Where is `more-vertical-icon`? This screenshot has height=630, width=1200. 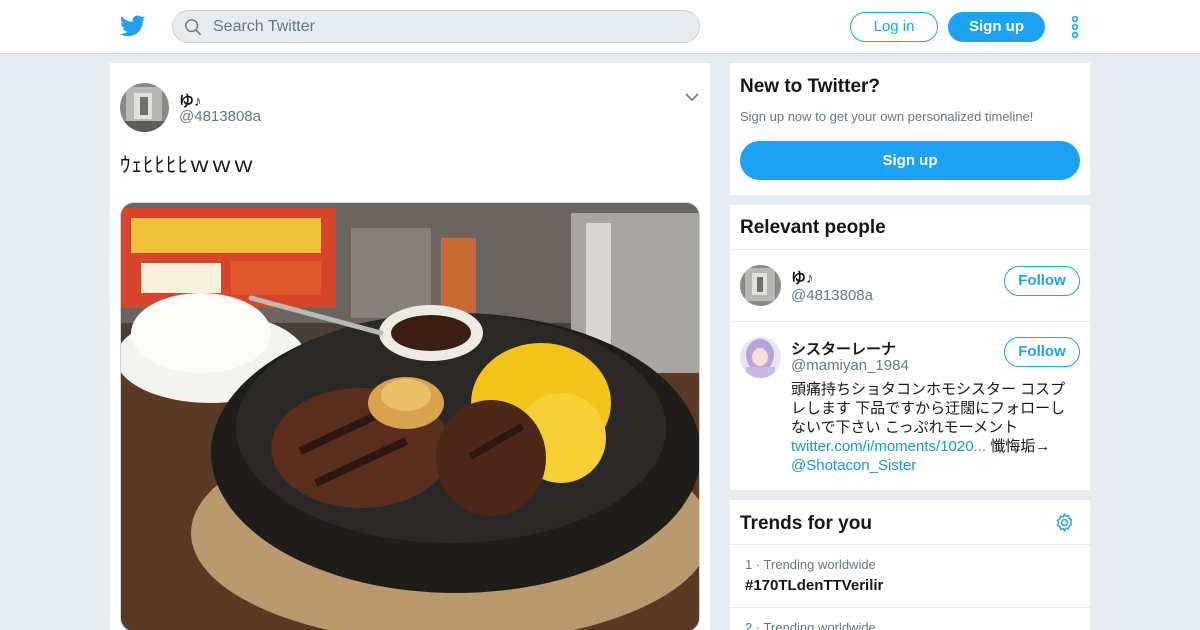 more-vertical-icon is located at coordinates (1075, 27).